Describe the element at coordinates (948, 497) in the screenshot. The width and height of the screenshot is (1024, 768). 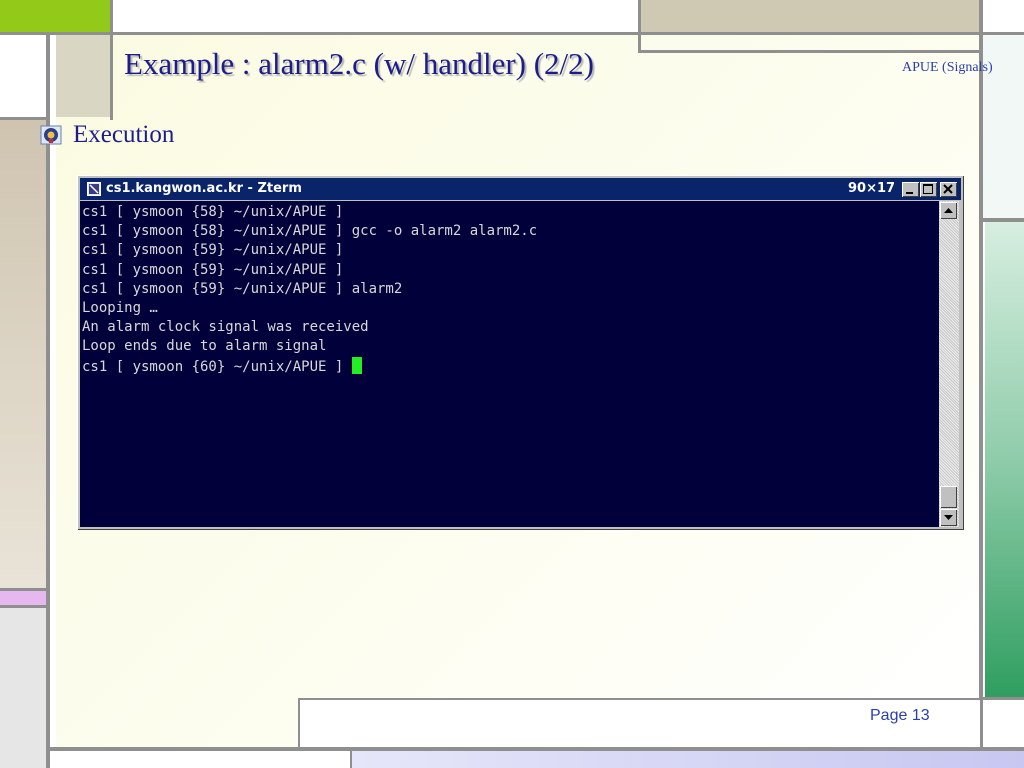
I see `scroll-thumb` at that location.